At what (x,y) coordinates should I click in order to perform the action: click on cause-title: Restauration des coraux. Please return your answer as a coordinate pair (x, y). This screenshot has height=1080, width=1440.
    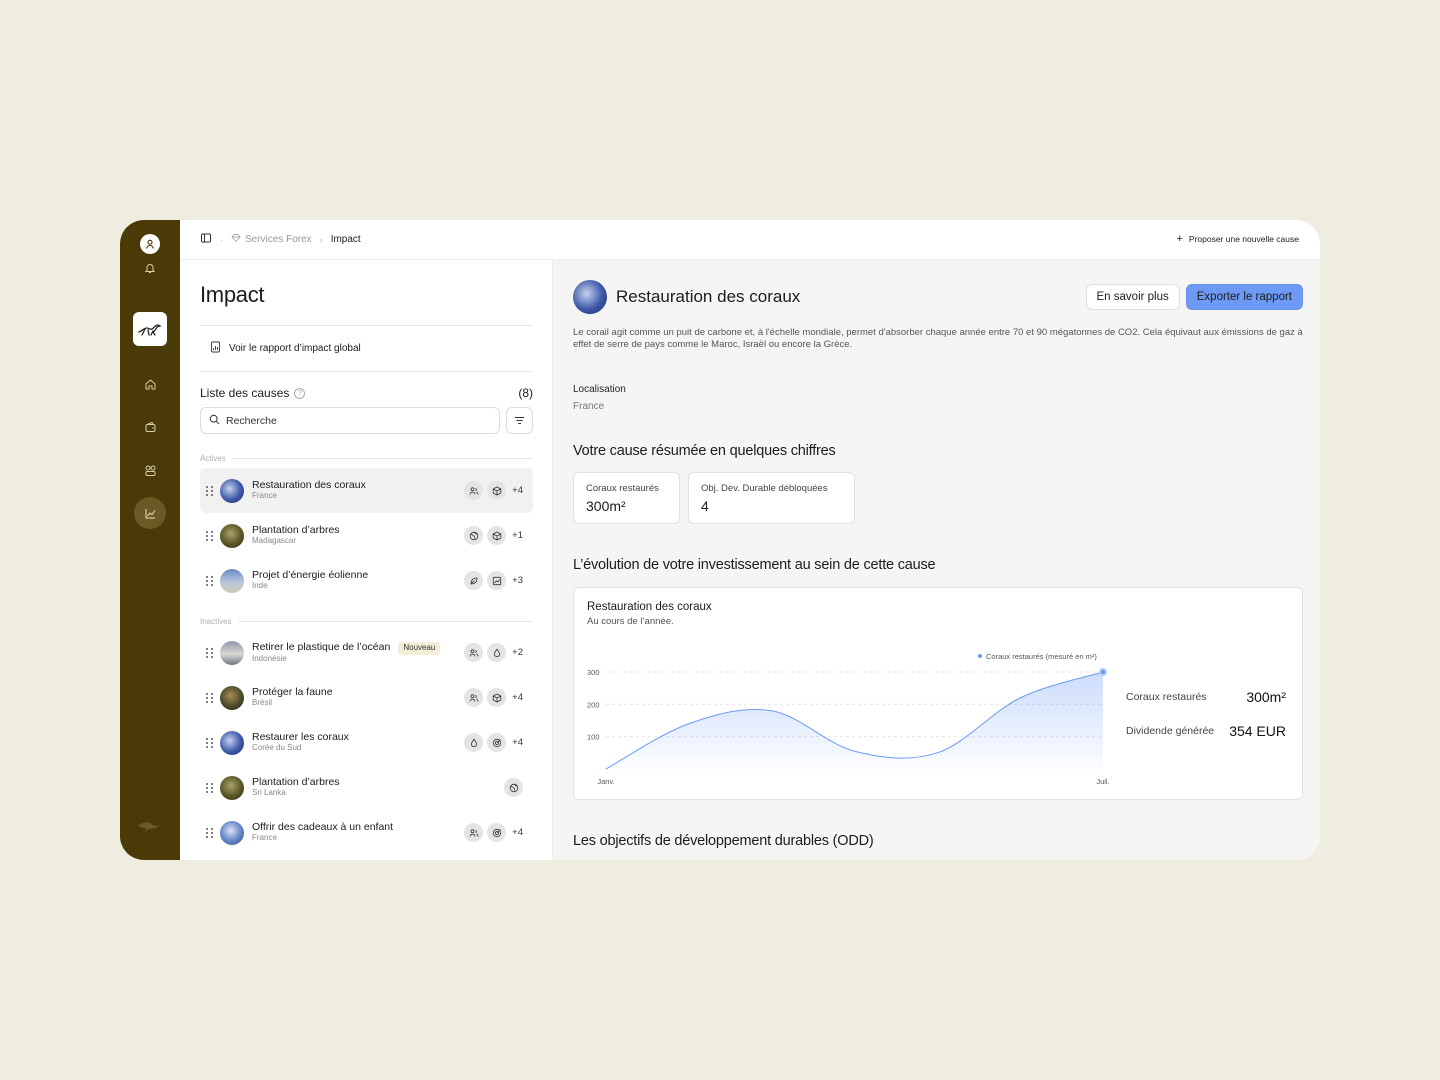
    Looking at the image, I should click on (708, 296).